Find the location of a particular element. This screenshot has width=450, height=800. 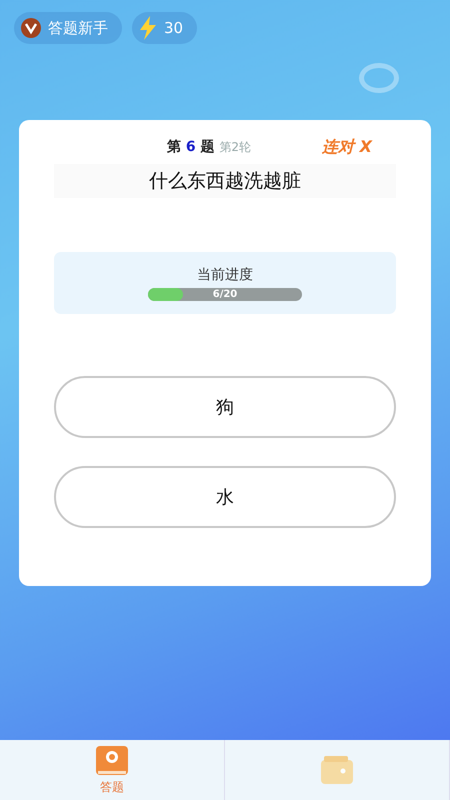

wallet-icon is located at coordinates (337, 770).